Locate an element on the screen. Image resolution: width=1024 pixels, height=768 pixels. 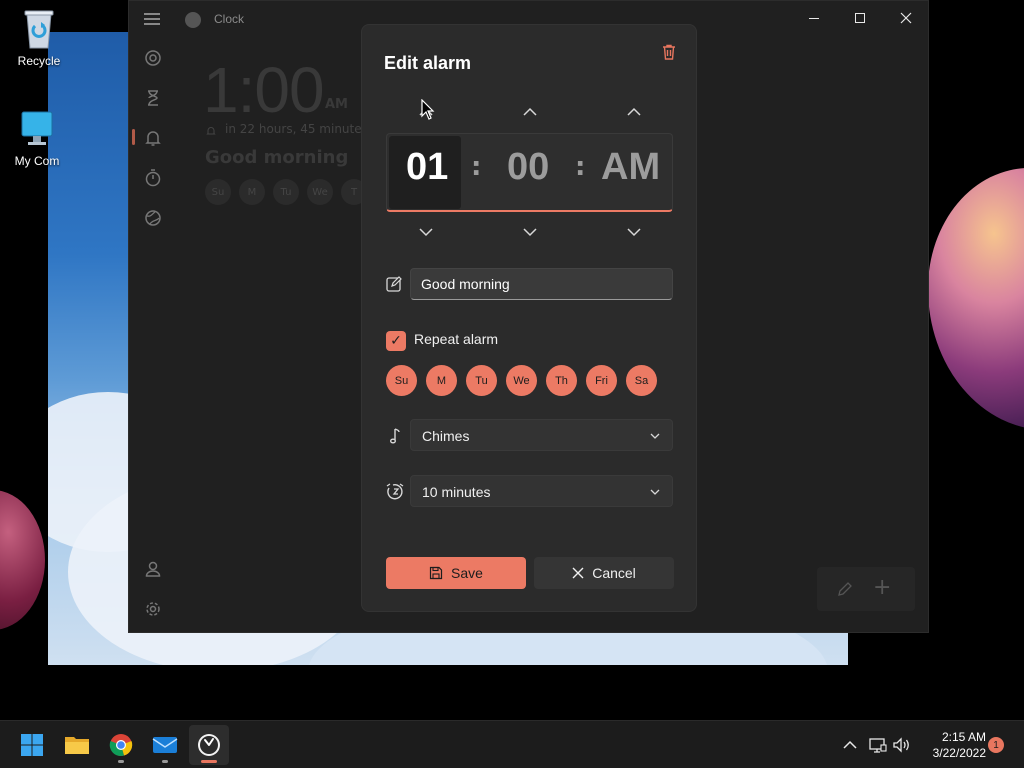
edit-alarms-icon is located at coordinates (845, 589).